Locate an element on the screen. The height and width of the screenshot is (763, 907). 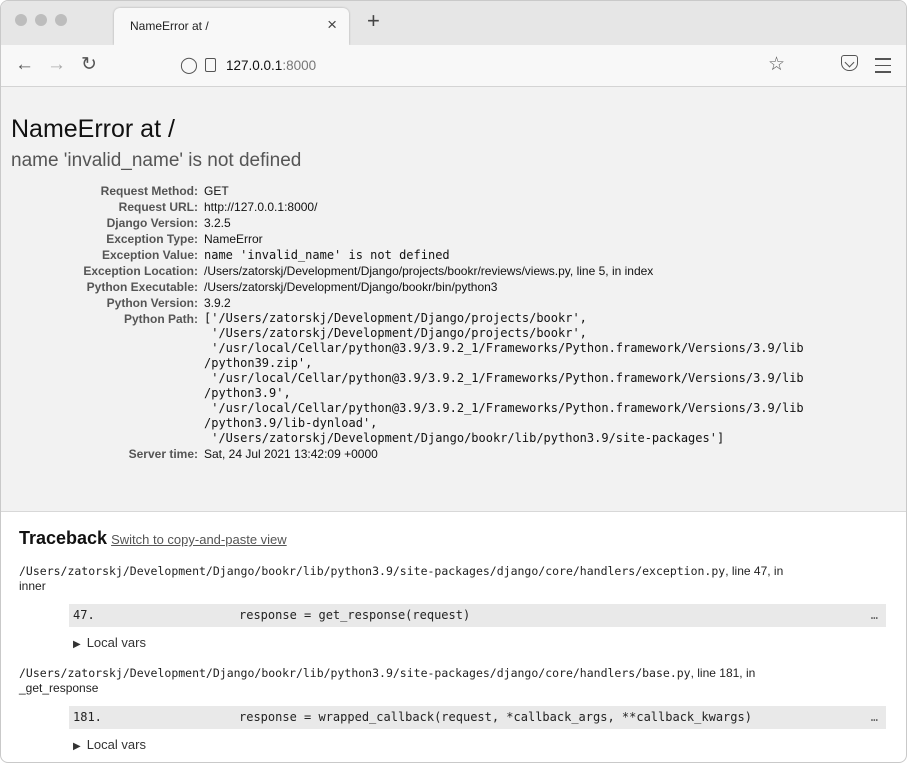
meta-value: name 'invalid_name' is not defined is located at coordinates (327, 255).